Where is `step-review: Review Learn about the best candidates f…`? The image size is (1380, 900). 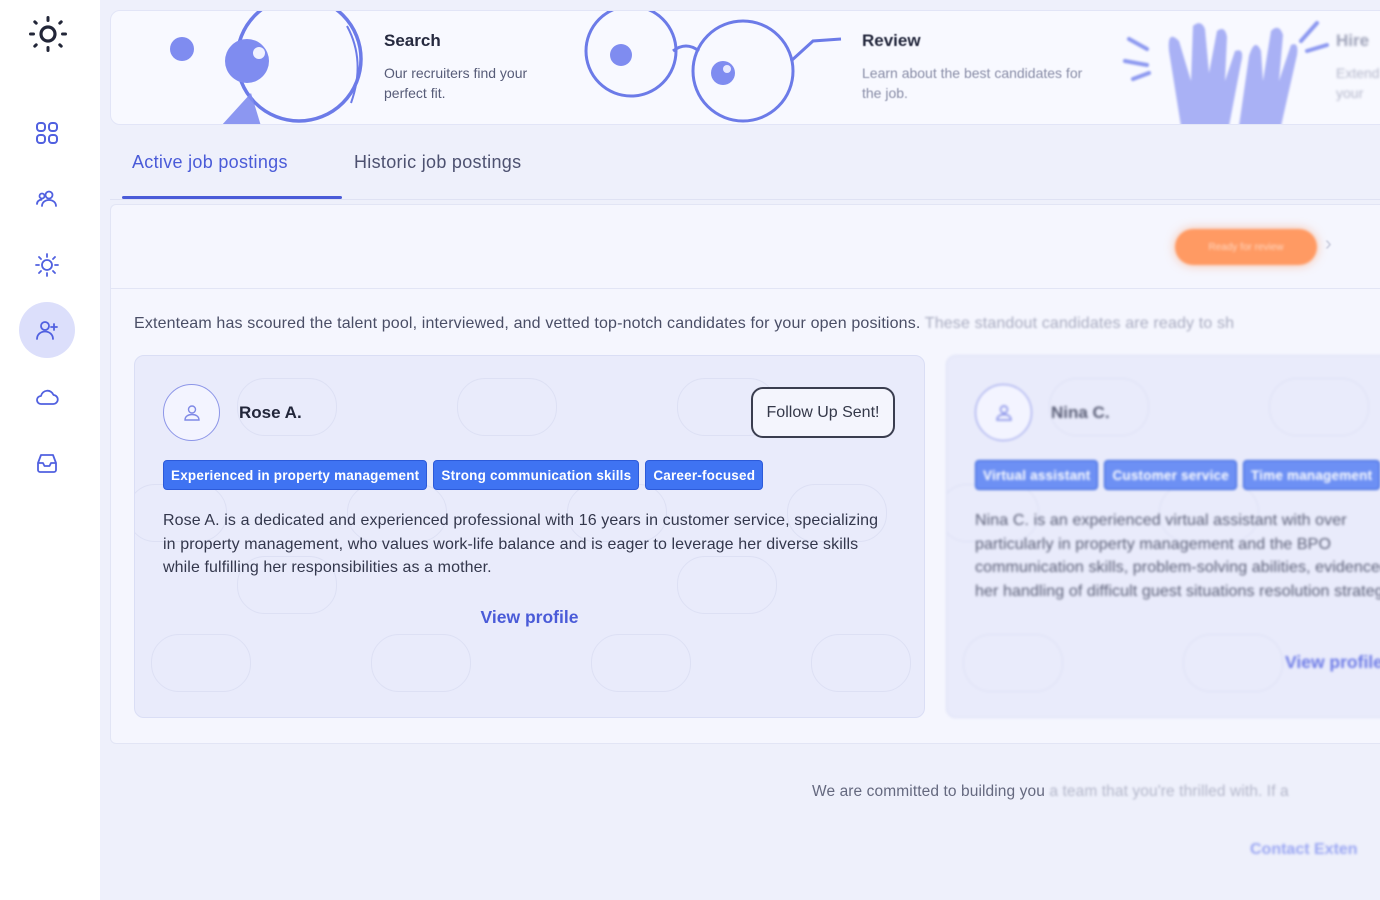 step-review: Review Learn about the best candidates f… is located at coordinates (982, 67).